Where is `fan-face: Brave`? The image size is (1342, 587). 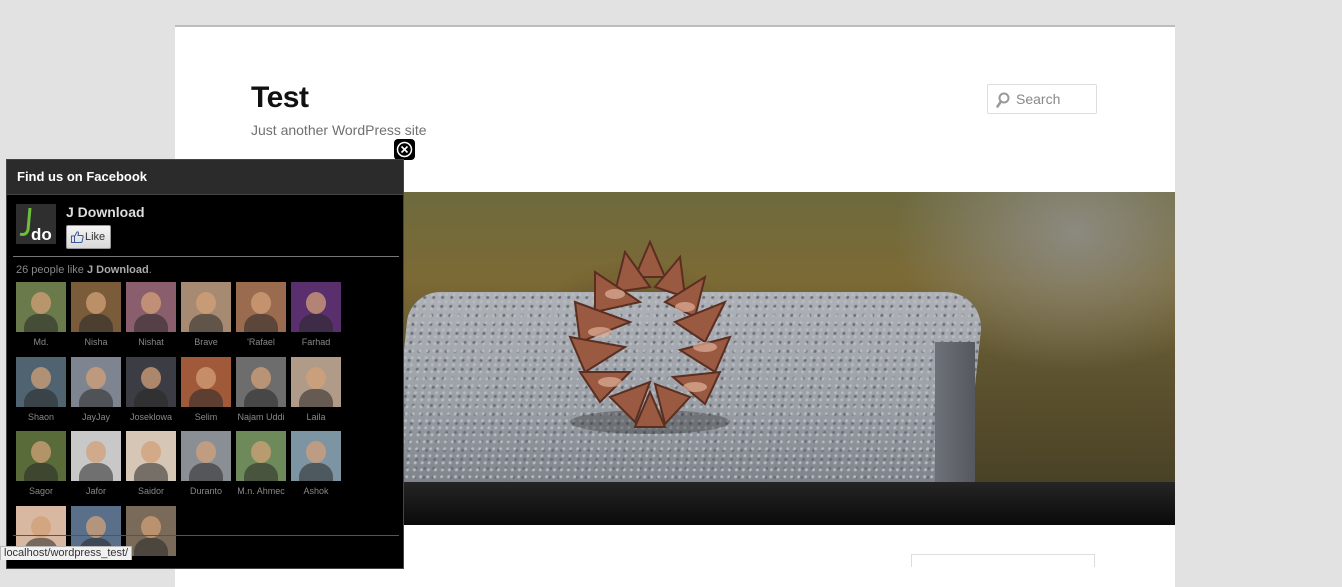
fan-face: Brave is located at coordinates (206, 318).